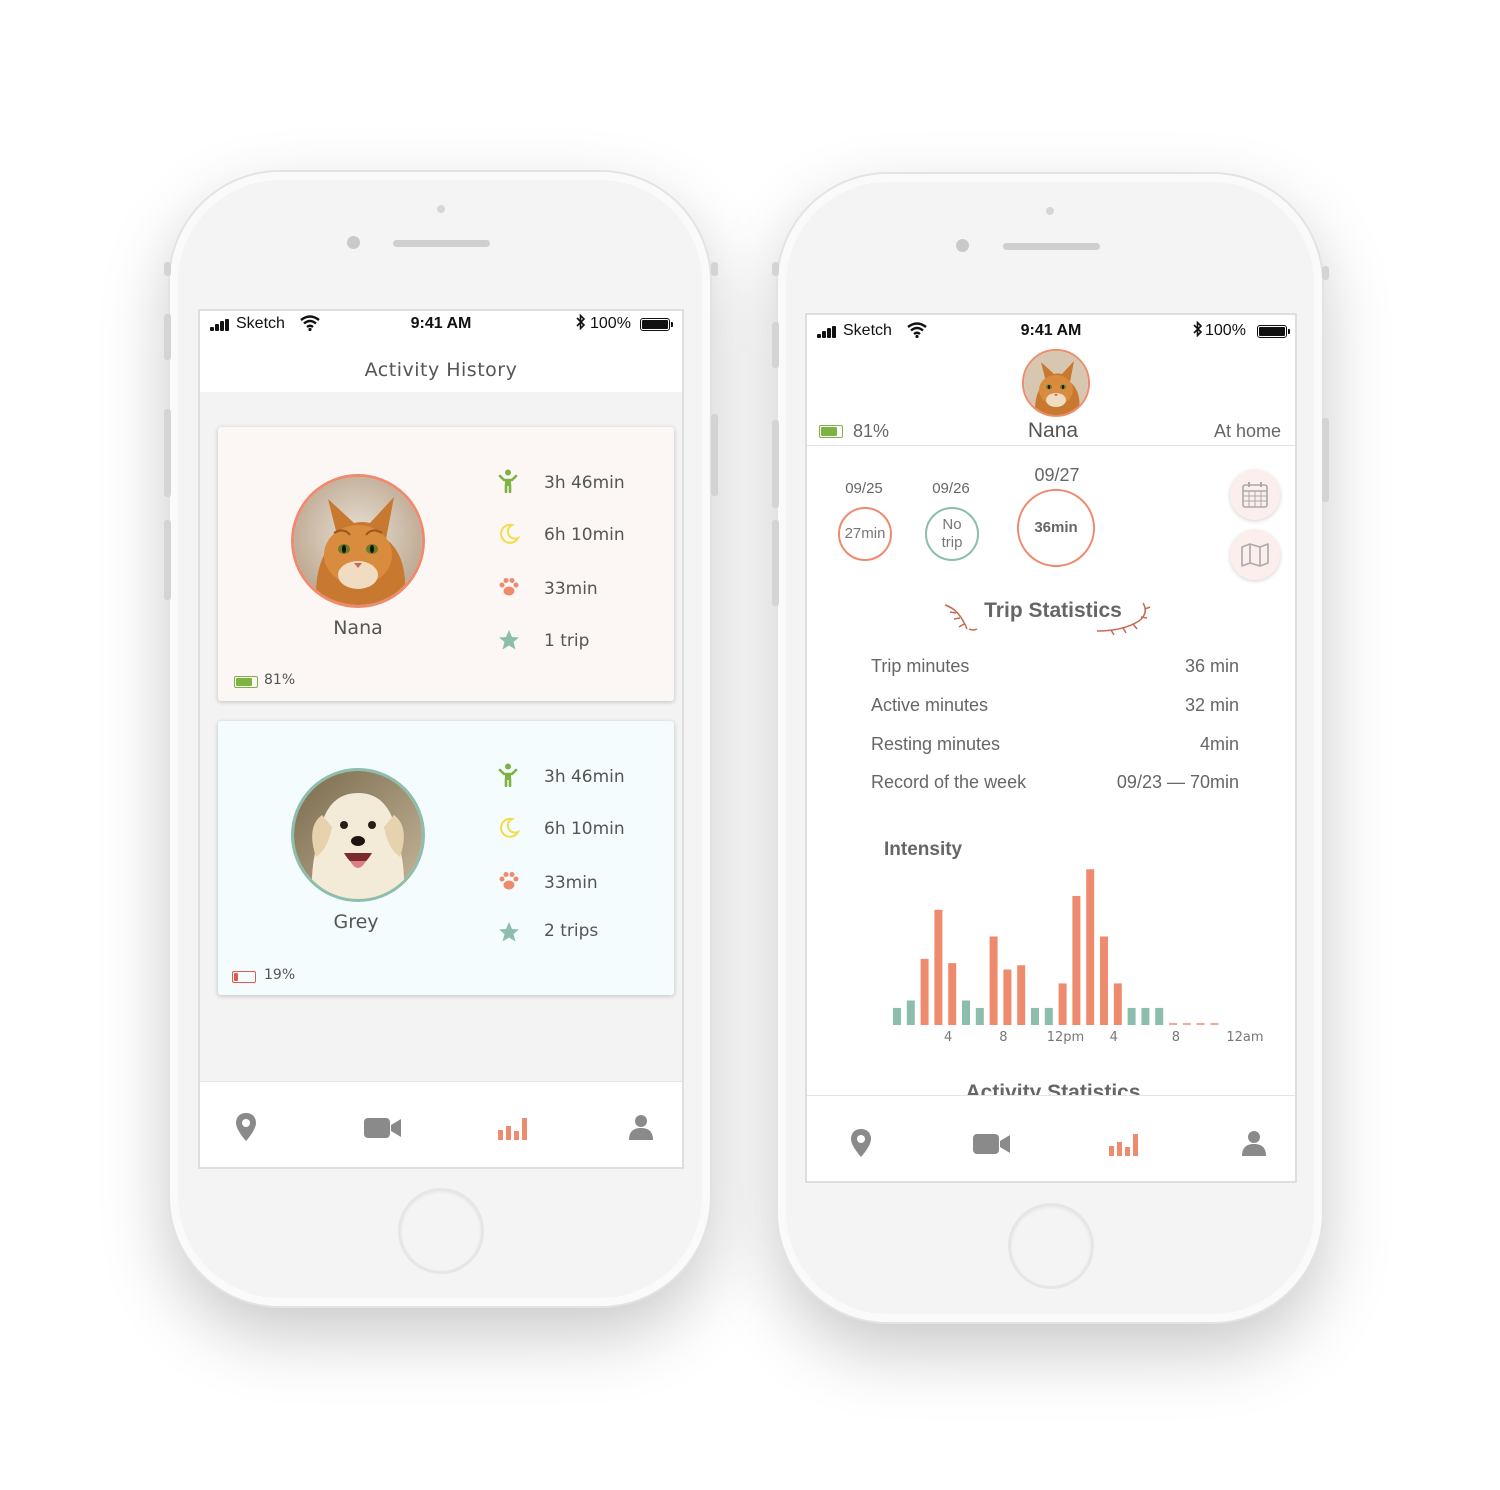 Image resolution: width=1500 pixels, height=1490 pixels. Describe the element at coordinates (1244, 1037) in the screenshot. I see `chart-tick-label: 12am` at that location.